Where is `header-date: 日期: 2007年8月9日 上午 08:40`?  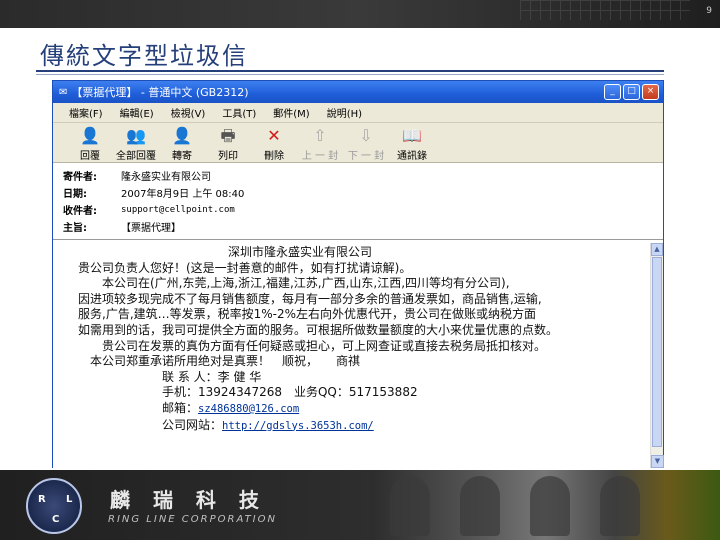
header-date: 日期: 2007年8月9日 上午 08:40 is located at coordinates (363, 192).